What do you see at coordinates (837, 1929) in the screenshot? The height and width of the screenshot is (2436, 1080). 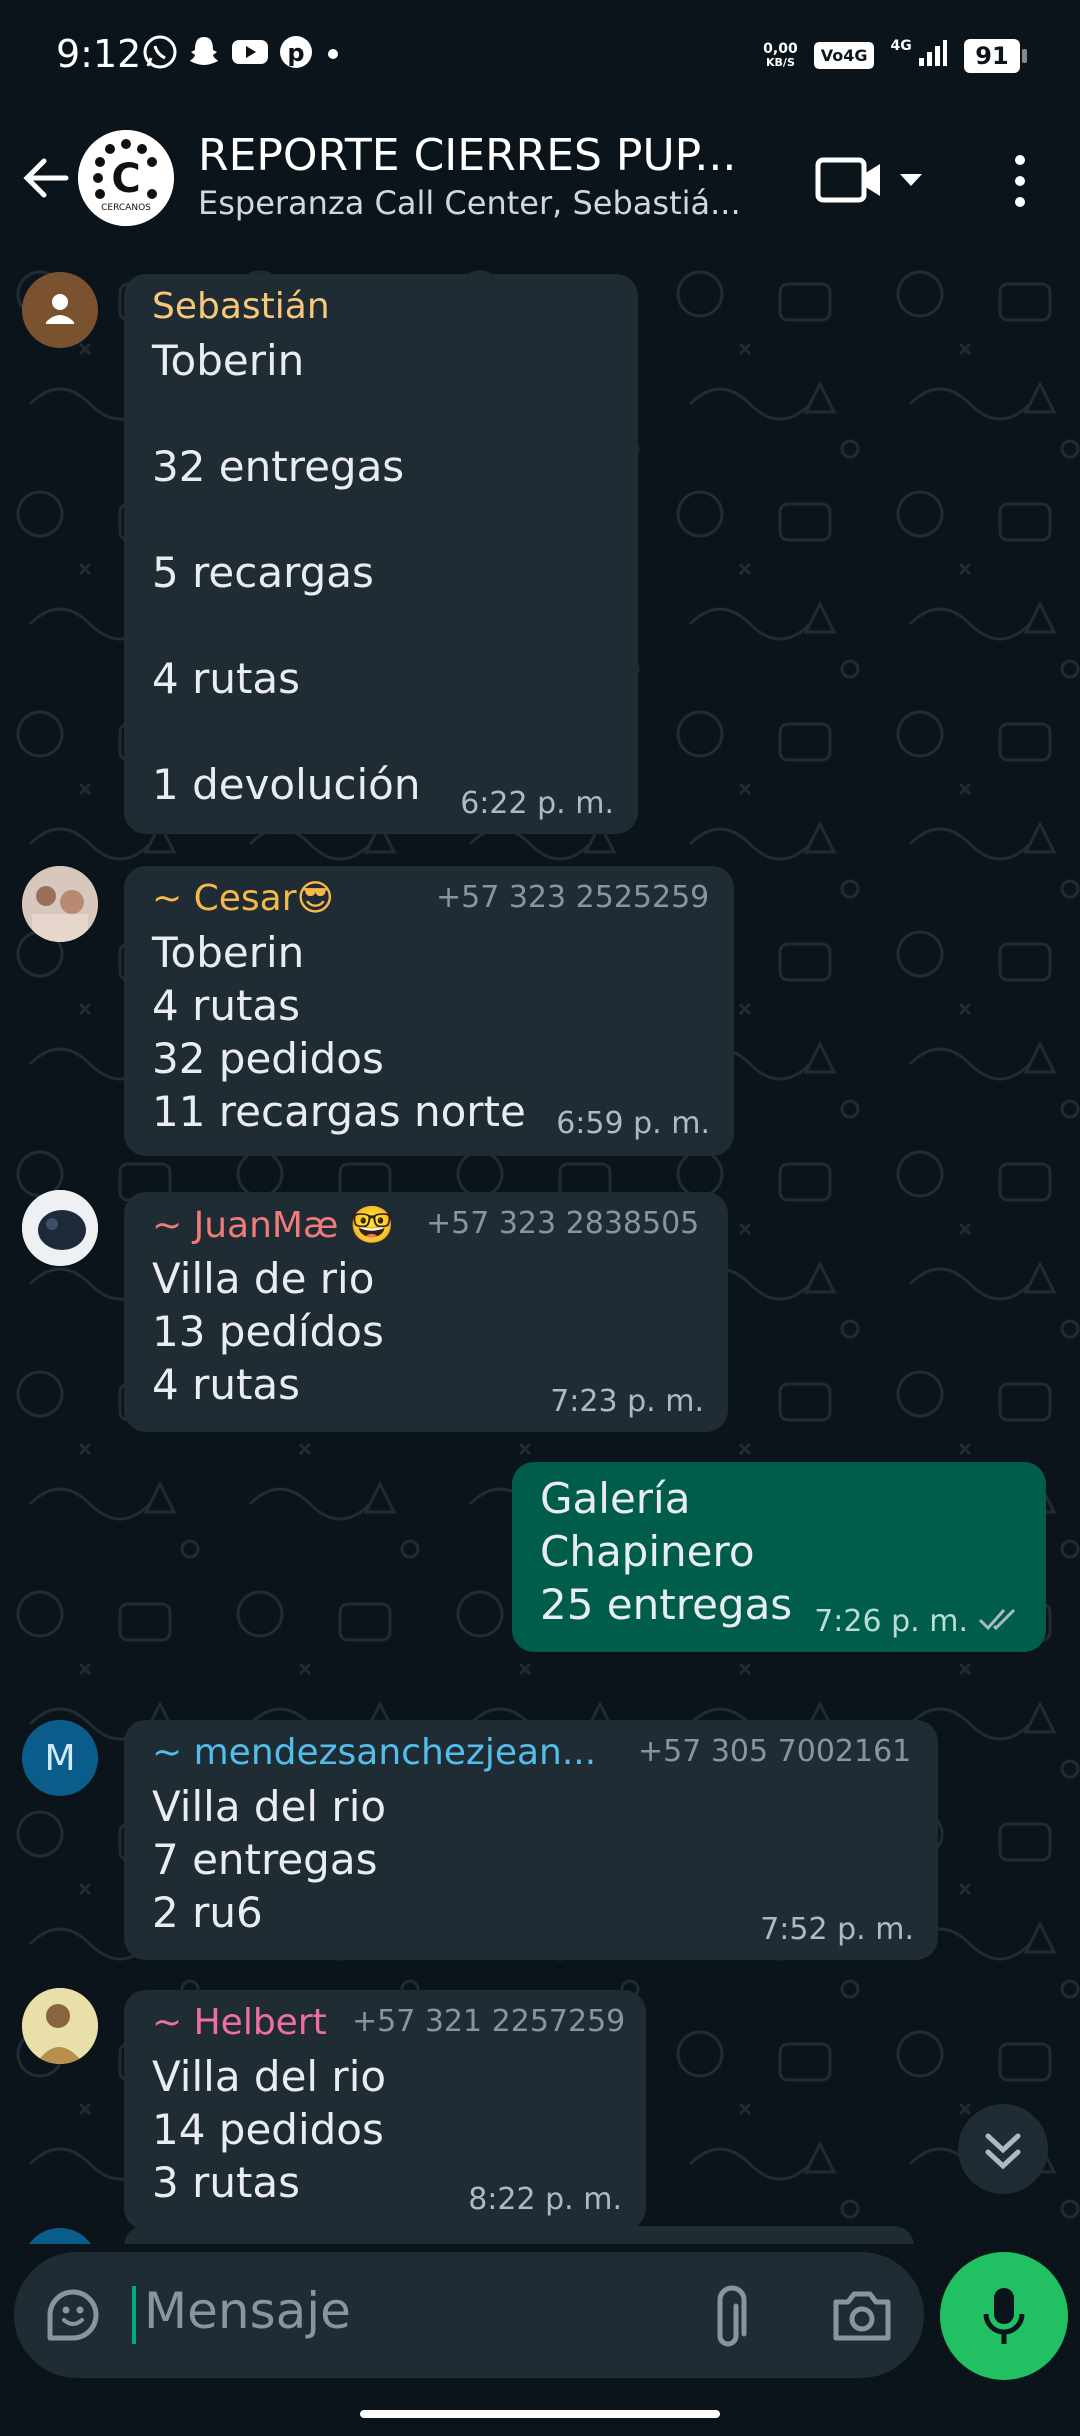 I see `message-time: 7:52 p. m.` at bounding box center [837, 1929].